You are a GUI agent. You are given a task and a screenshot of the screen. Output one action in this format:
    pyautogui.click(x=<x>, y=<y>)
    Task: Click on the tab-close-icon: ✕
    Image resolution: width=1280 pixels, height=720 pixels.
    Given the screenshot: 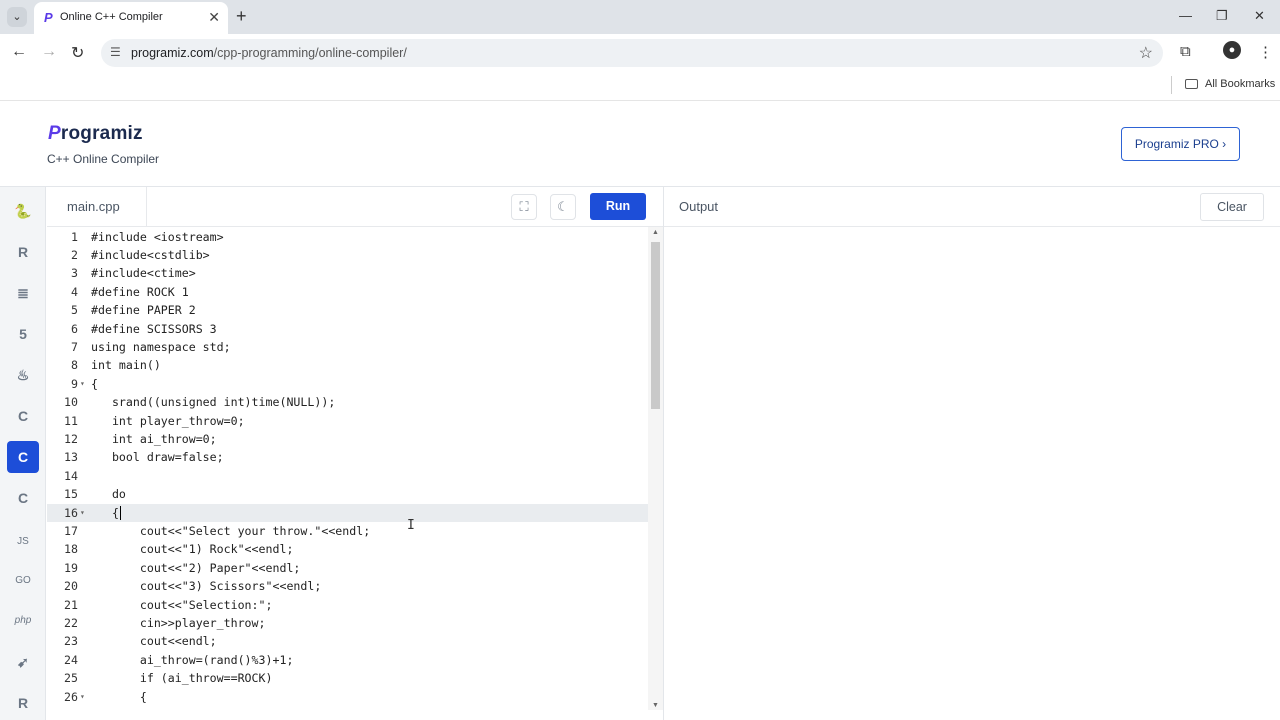 What is the action you would take?
    pyautogui.click(x=214, y=17)
    